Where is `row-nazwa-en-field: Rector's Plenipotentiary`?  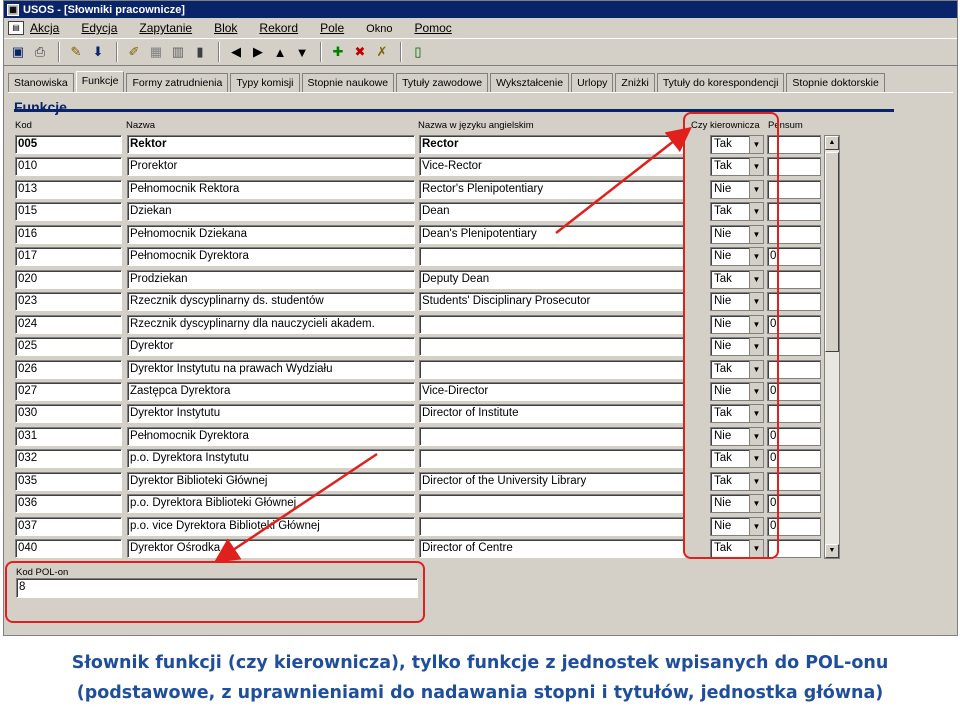 row-nazwa-en-field: Rector's Plenipotentiary is located at coordinates (552, 189).